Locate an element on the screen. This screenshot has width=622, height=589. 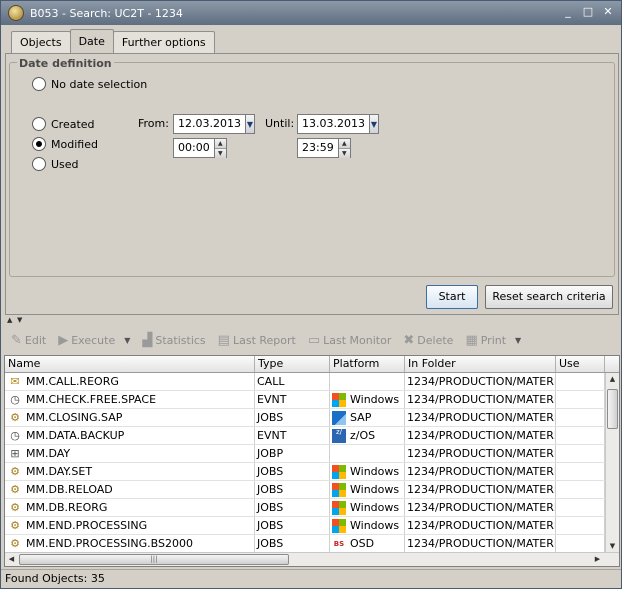
execute-button: ▶ Execute ▼ is located at coordinates (94, 340).